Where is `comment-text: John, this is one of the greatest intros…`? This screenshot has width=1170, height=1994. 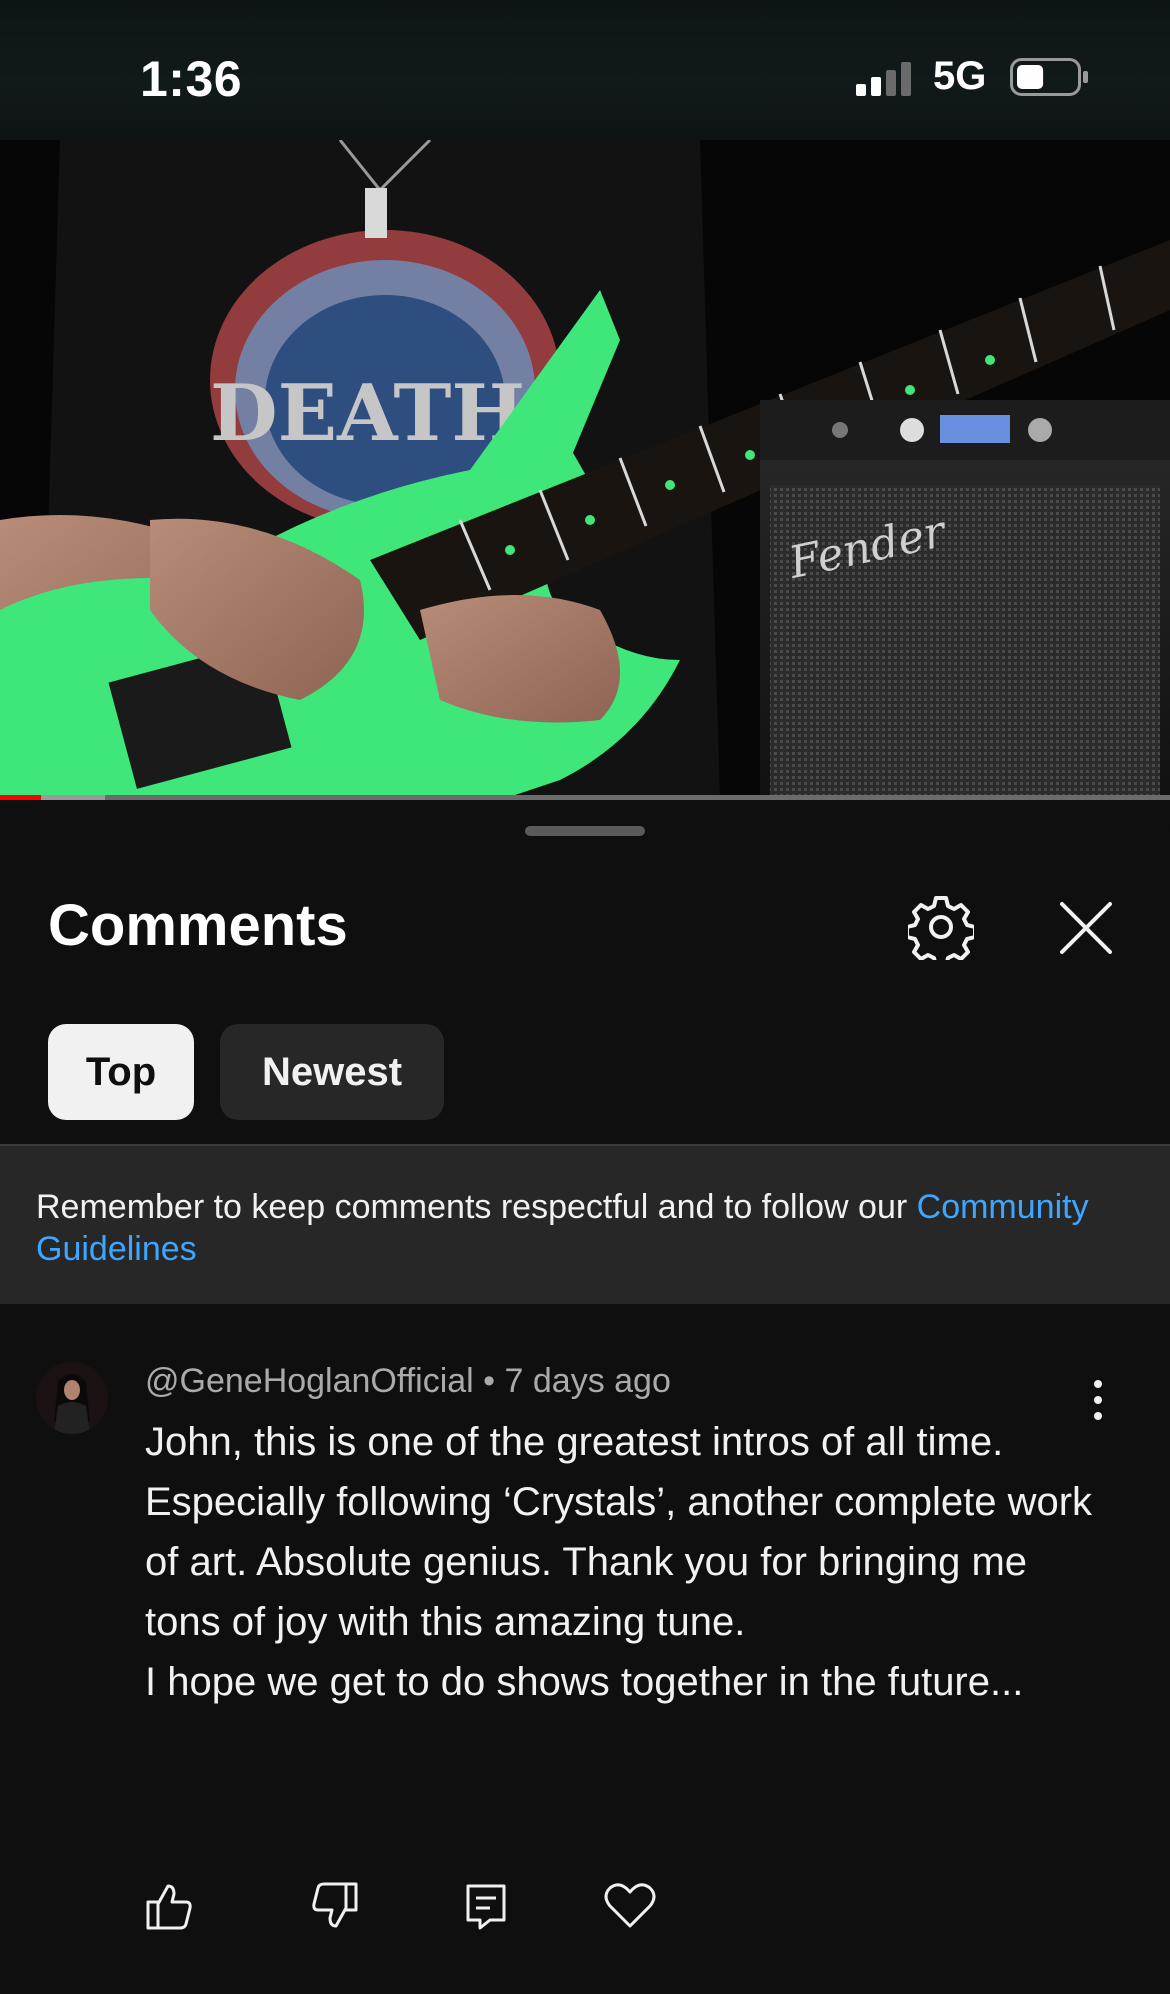 comment-text: John, this is one of the greatest intros… is located at coordinates (619, 1562).